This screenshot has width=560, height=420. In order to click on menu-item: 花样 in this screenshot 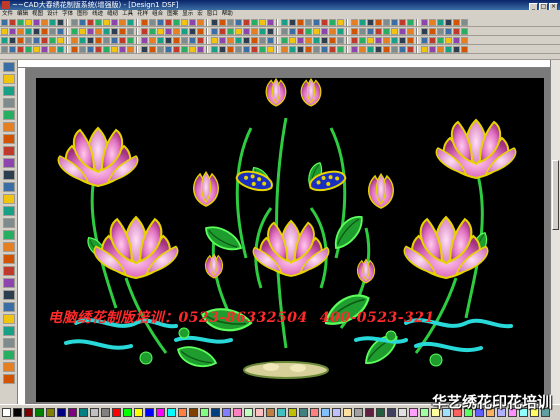, I will do `click(142, 14)`.